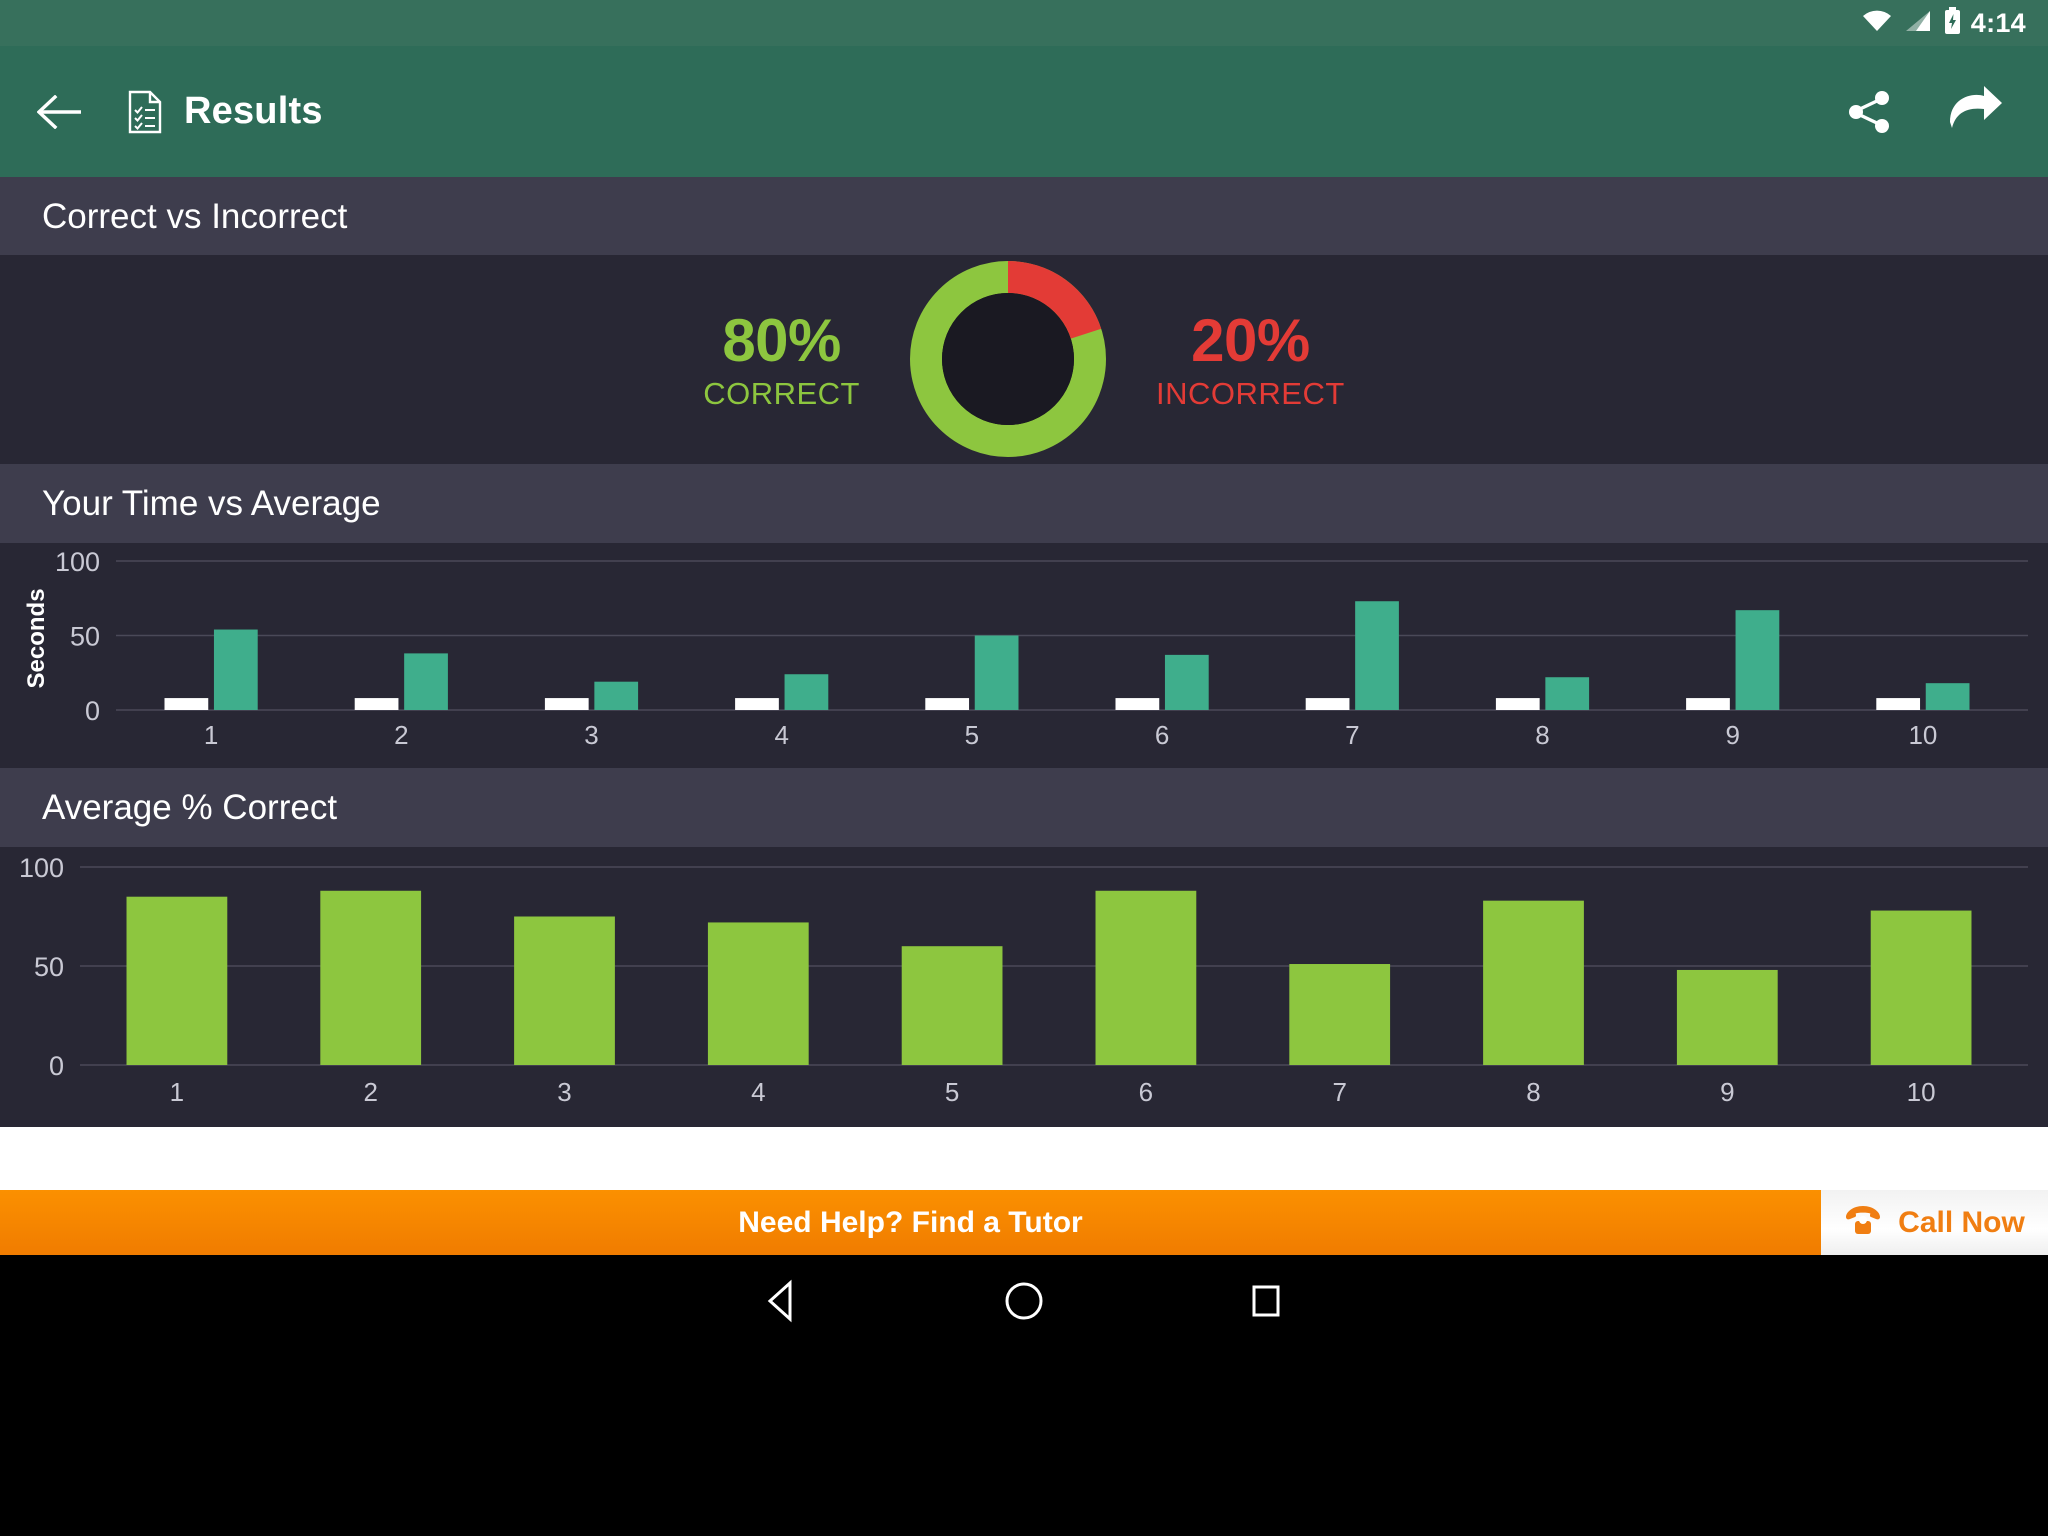 This screenshot has height=1536, width=2048. I want to click on call-now-label: Call Now, so click(1961, 1222).